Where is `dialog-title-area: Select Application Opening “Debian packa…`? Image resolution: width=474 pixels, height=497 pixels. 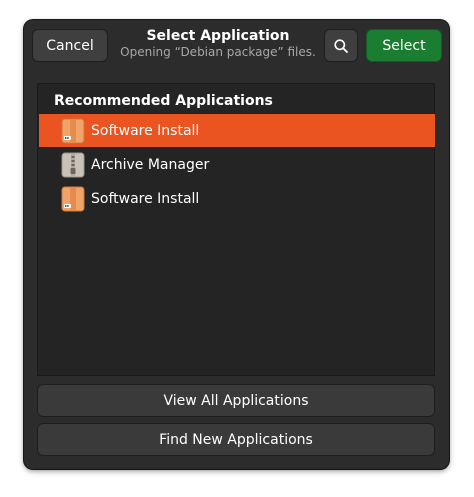
dialog-title-area: Select Application Opening “Debian packa… is located at coordinates (218, 43).